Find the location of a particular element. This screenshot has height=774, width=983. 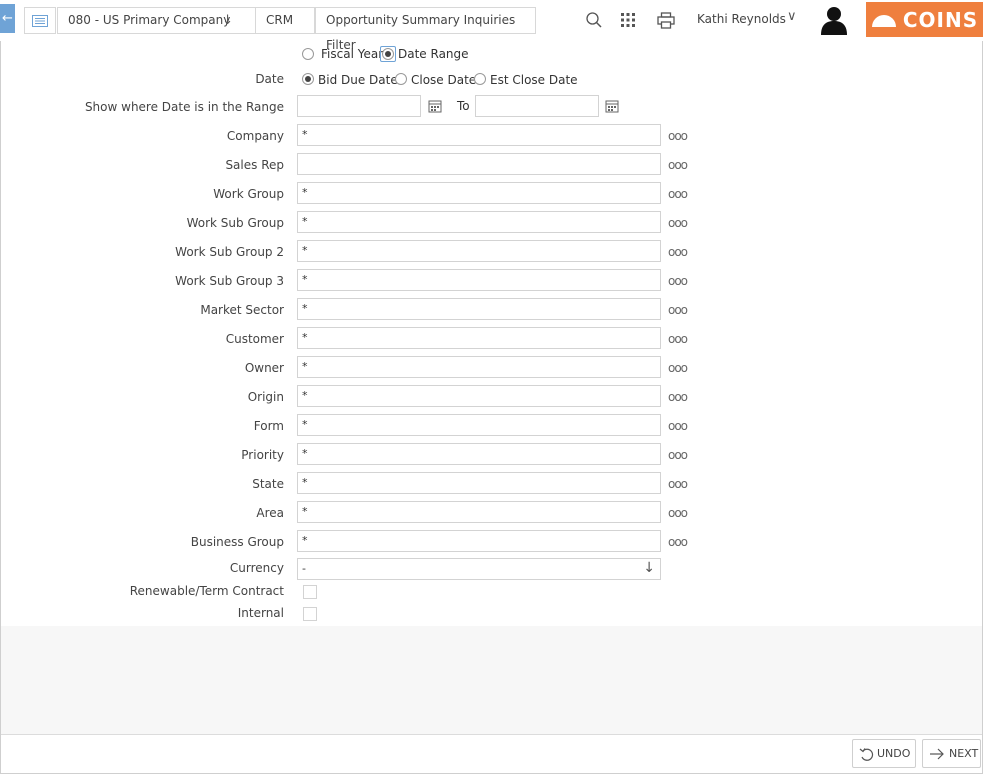

radio-bid-due-date is located at coordinates (308, 79).